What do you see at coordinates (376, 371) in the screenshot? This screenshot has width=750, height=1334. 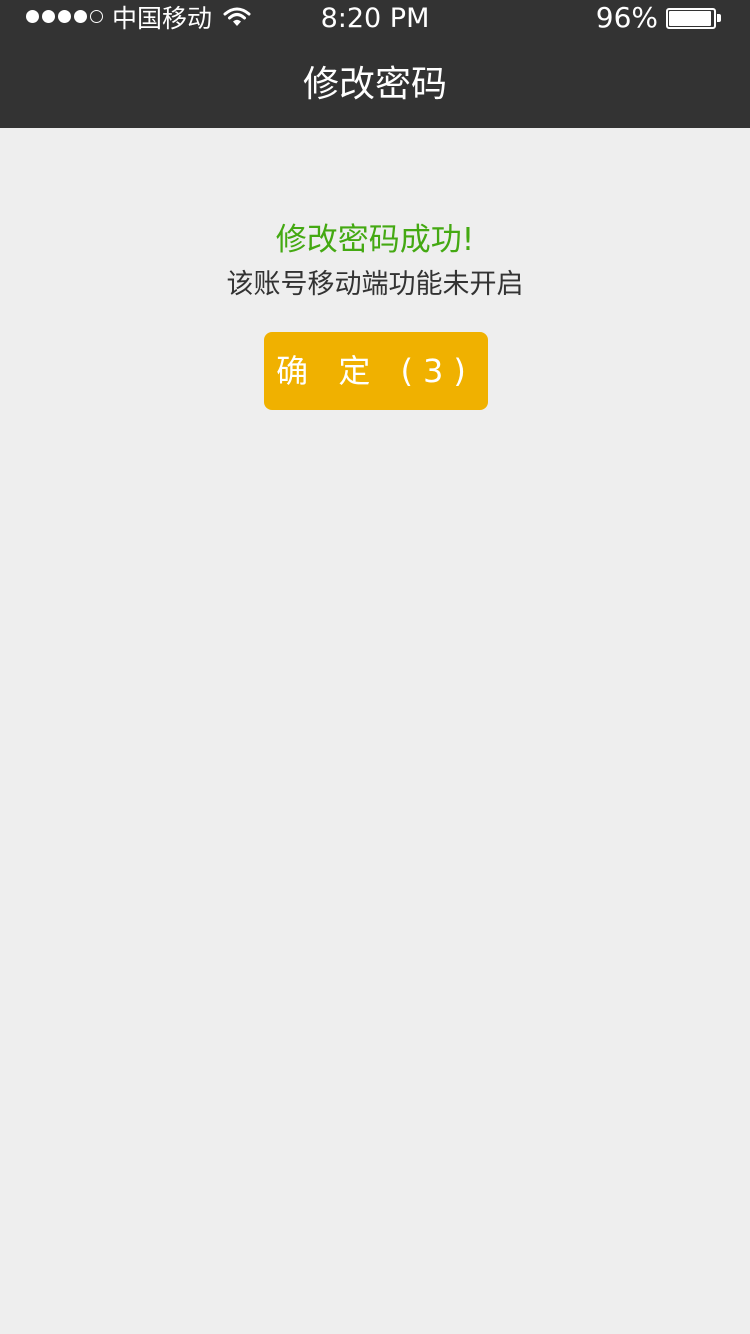 I see `confirm-button: 确 定 (3)` at bounding box center [376, 371].